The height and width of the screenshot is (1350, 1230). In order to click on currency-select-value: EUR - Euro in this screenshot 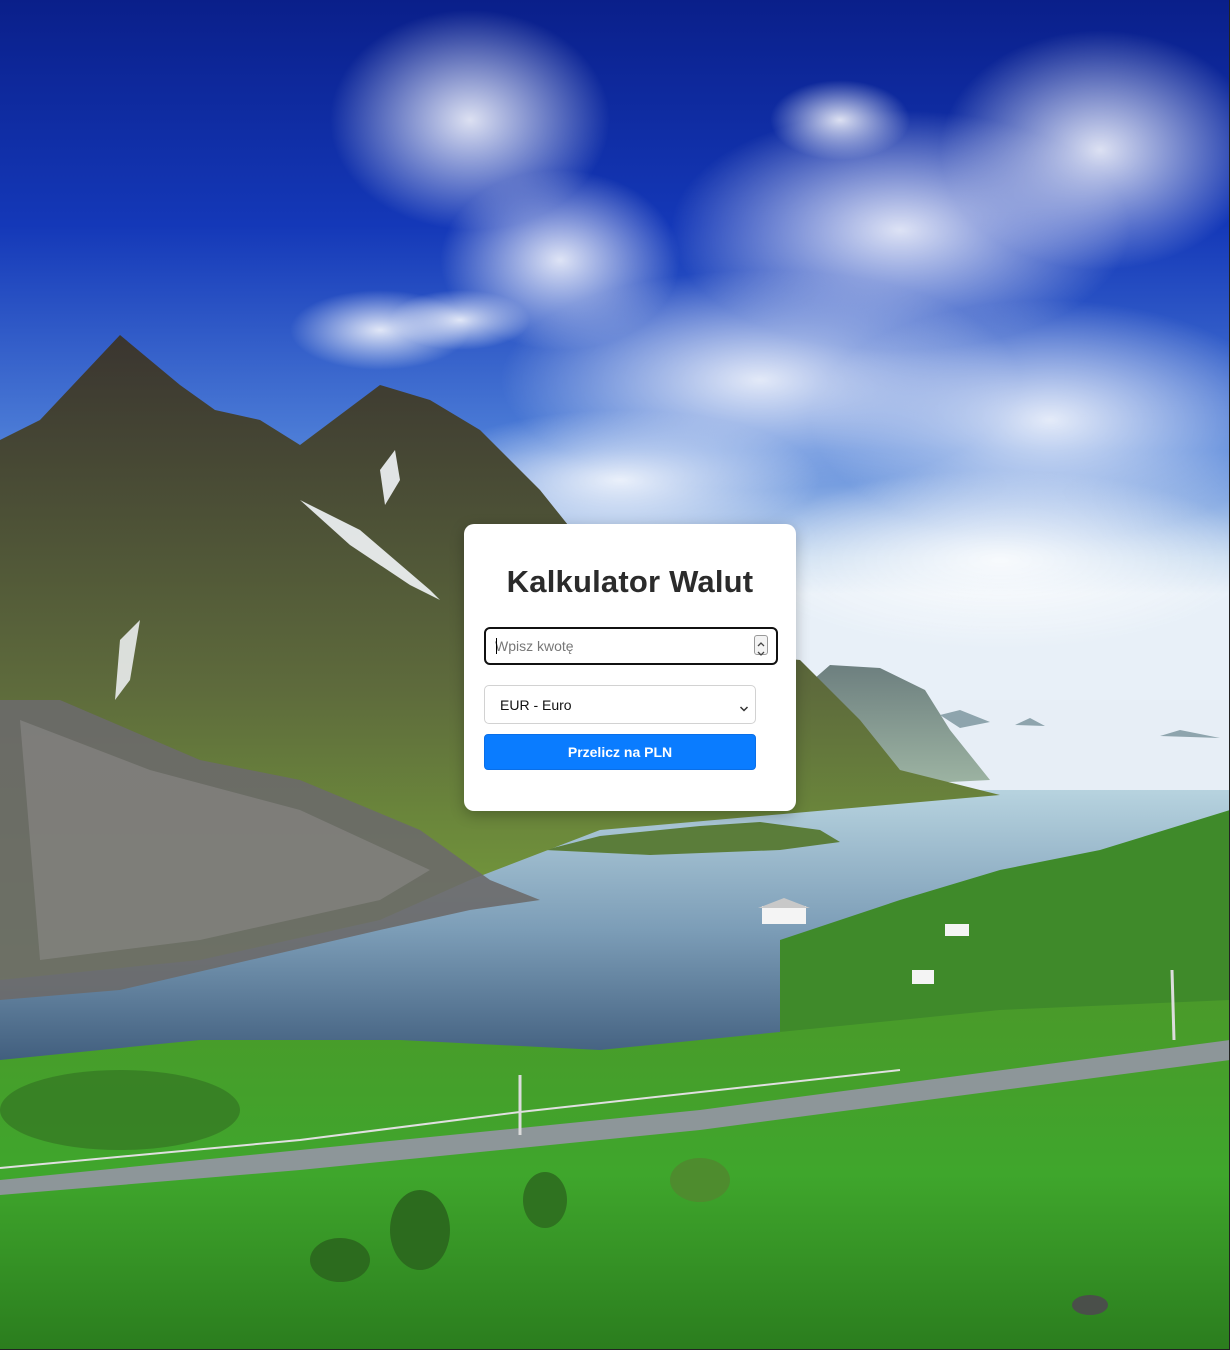, I will do `click(536, 705)`.